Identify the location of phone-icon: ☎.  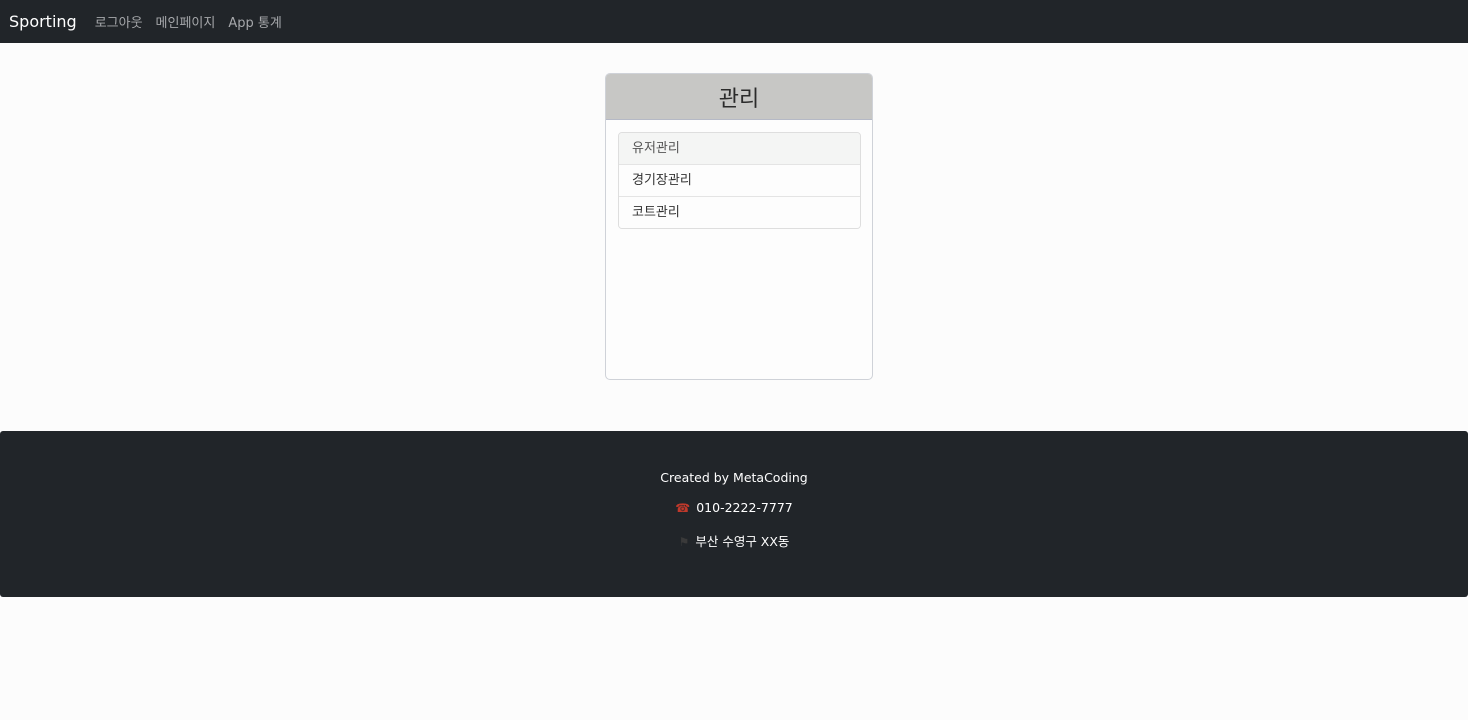
(683, 508).